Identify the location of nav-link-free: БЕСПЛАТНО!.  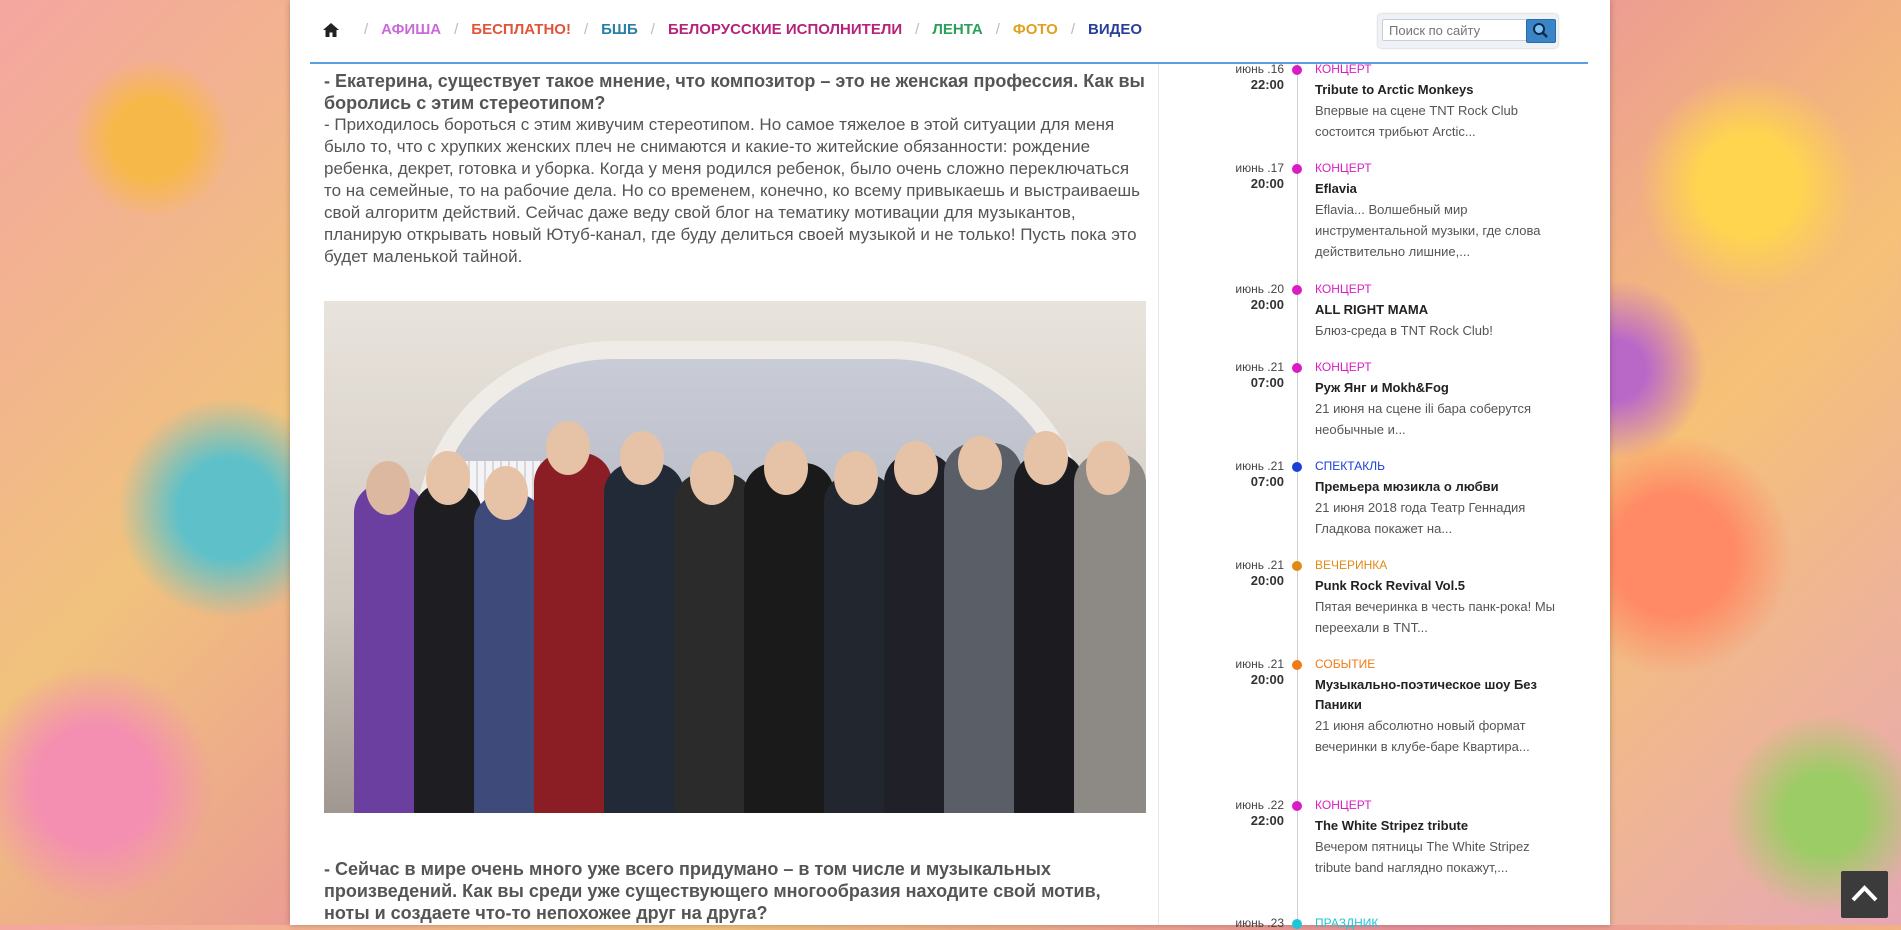
(521, 29).